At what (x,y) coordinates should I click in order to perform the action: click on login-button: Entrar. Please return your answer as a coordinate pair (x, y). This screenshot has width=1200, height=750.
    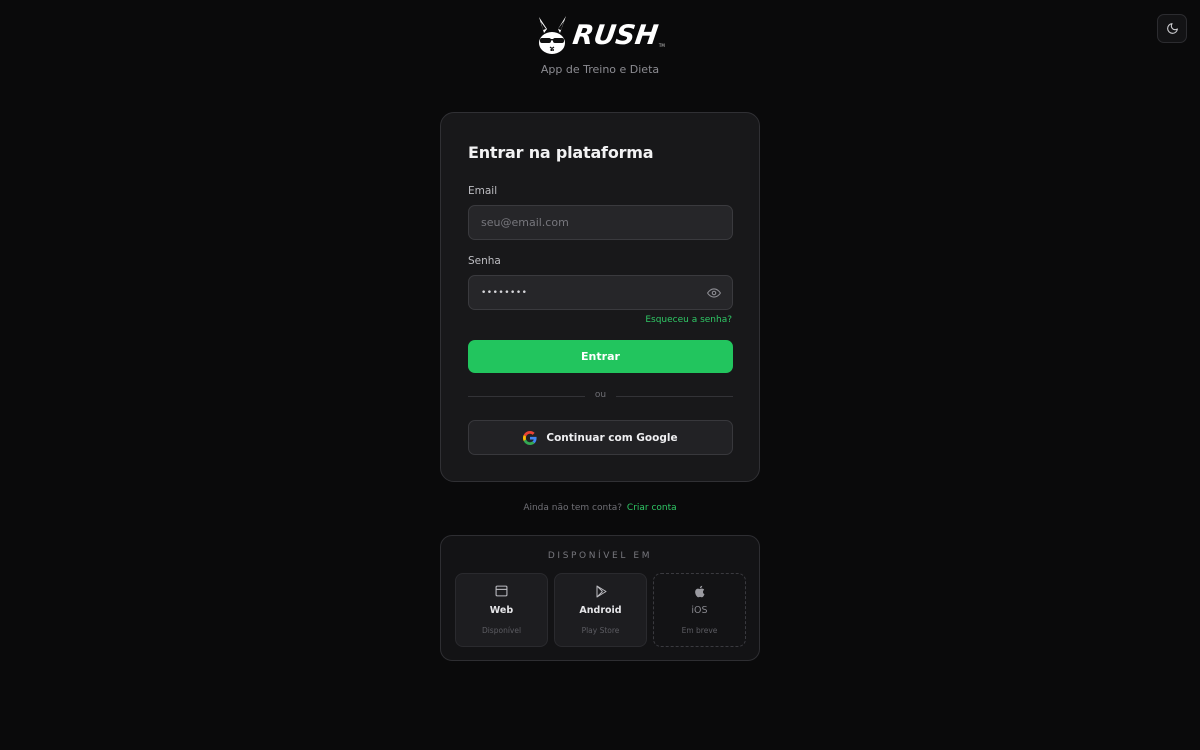
    Looking at the image, I should click on (600, 356).